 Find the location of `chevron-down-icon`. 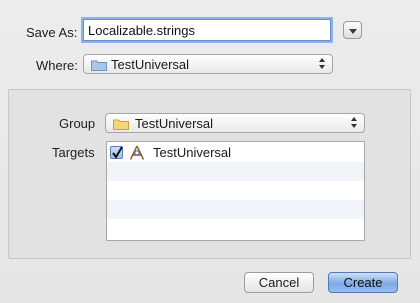

chevron-down-icon is located at coordinates (353, 31).